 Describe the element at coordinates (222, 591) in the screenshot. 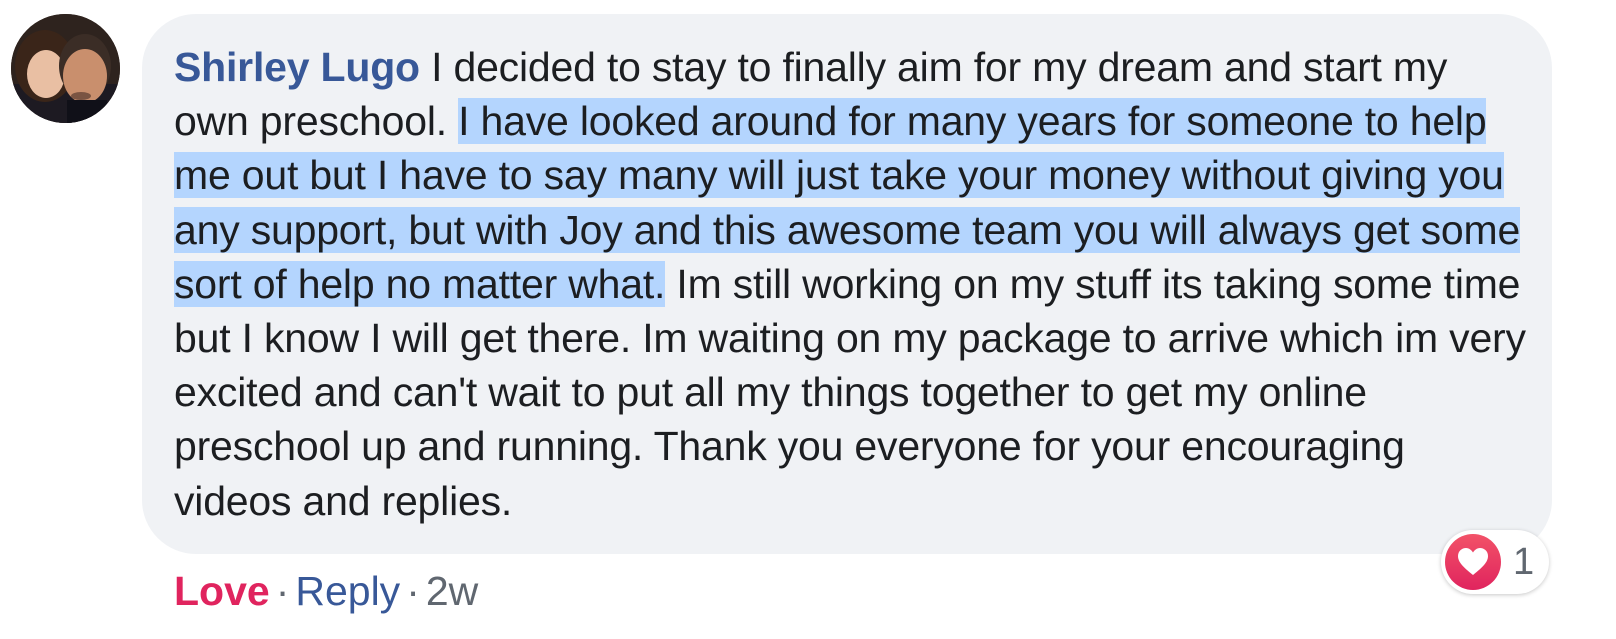

I see `love-button: Love` at that location.